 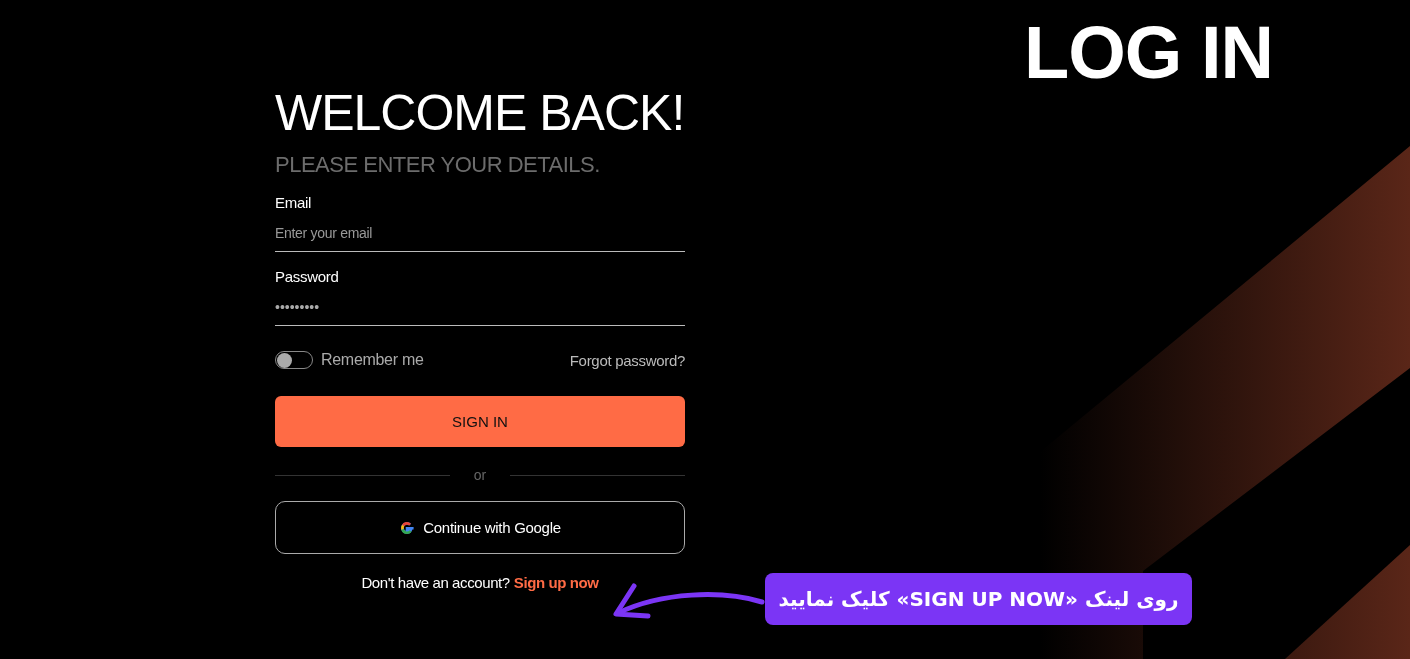 What do you see at coordinates (480, 231) in the screenshot?
I see `email-field: Enter your email` at bounding box center [480, 231].